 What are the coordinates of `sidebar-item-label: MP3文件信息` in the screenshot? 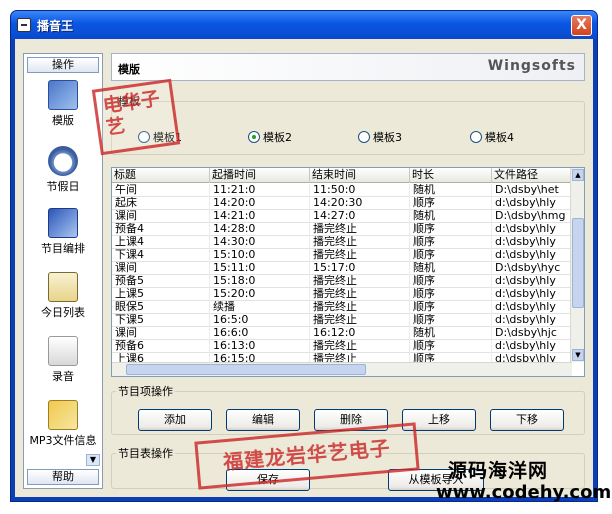 It's located at (63, 440).